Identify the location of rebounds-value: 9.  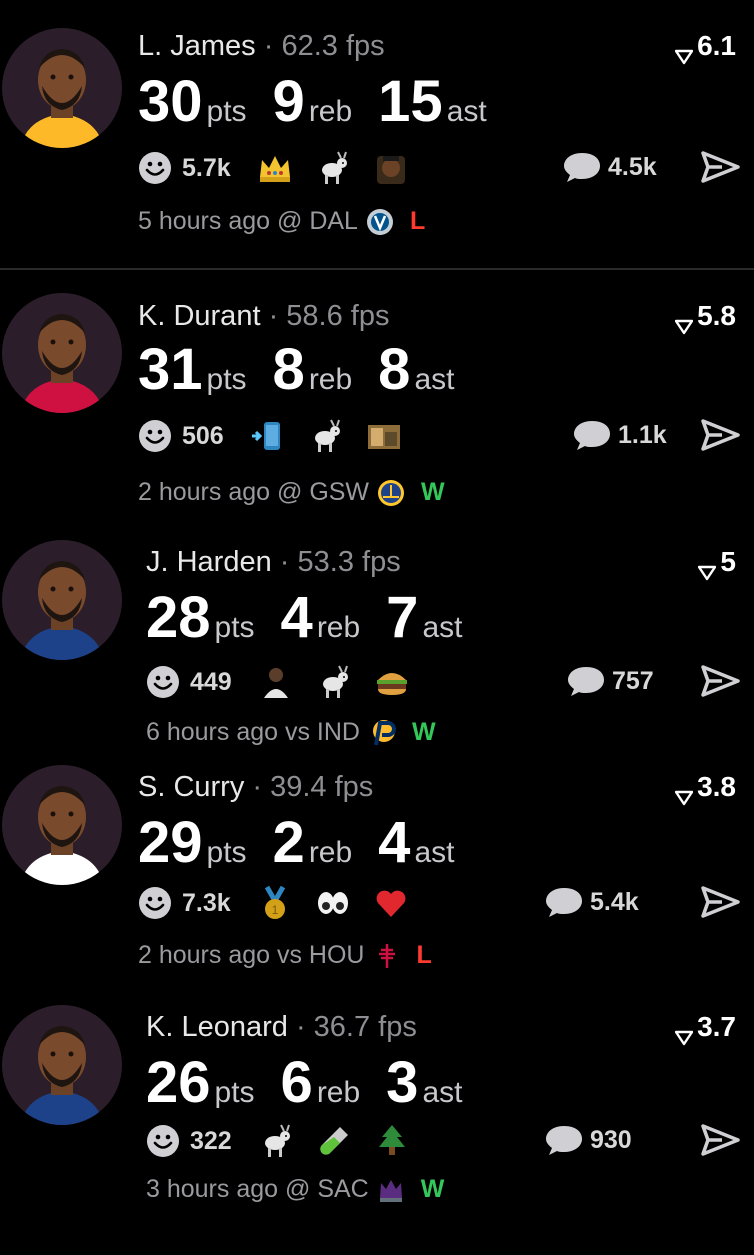
(288, 101).